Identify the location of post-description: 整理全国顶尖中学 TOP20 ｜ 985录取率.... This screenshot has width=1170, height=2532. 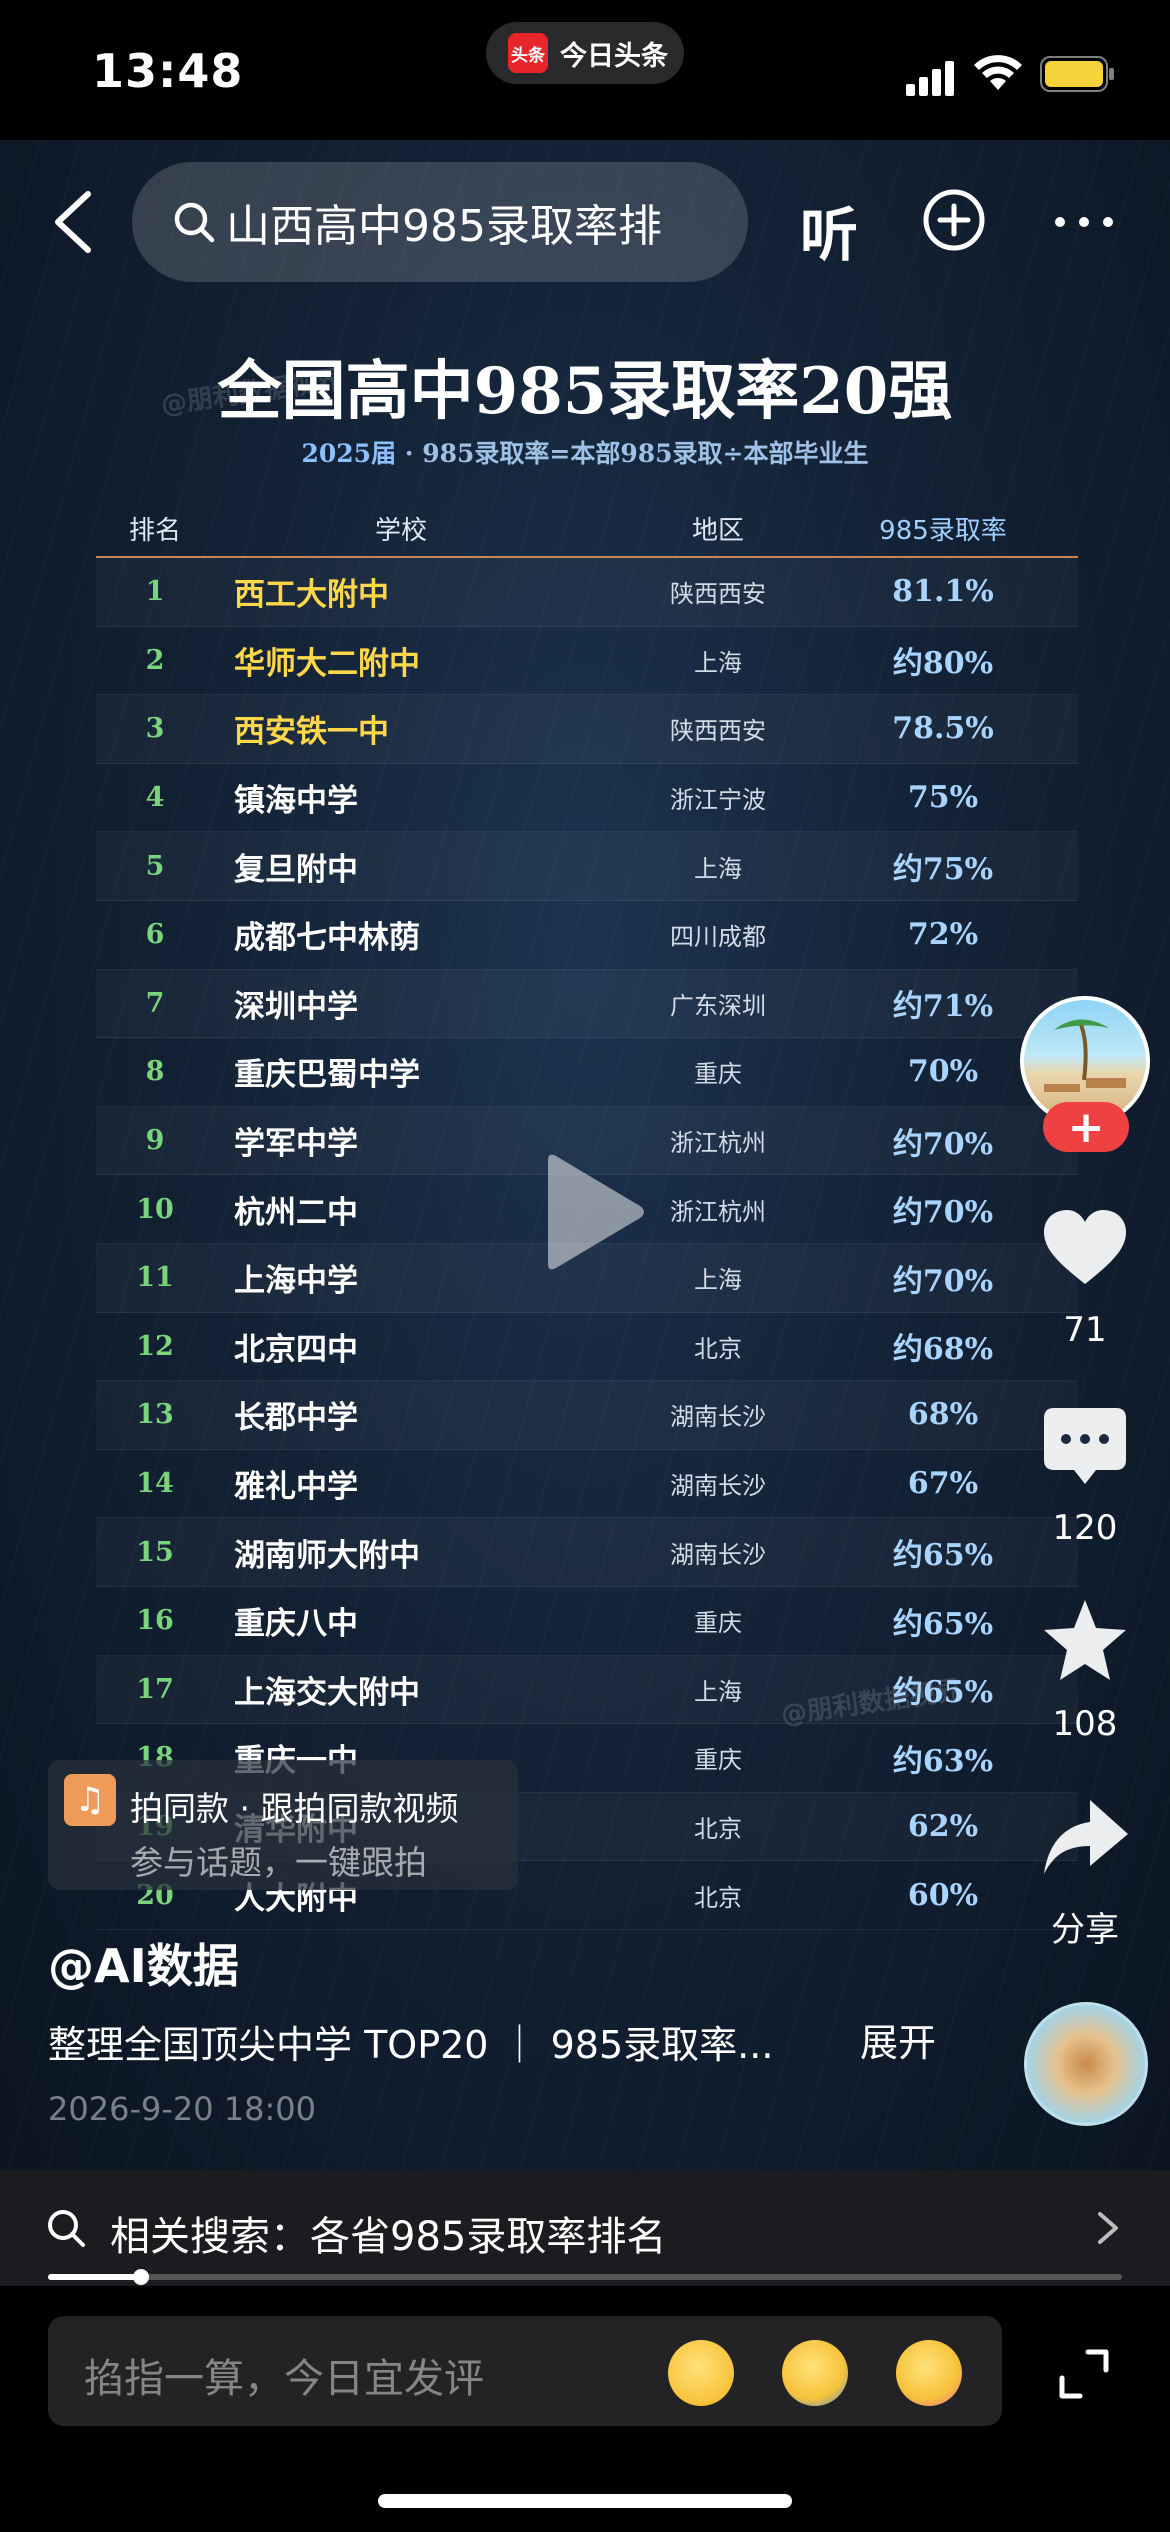
(411, 2045).